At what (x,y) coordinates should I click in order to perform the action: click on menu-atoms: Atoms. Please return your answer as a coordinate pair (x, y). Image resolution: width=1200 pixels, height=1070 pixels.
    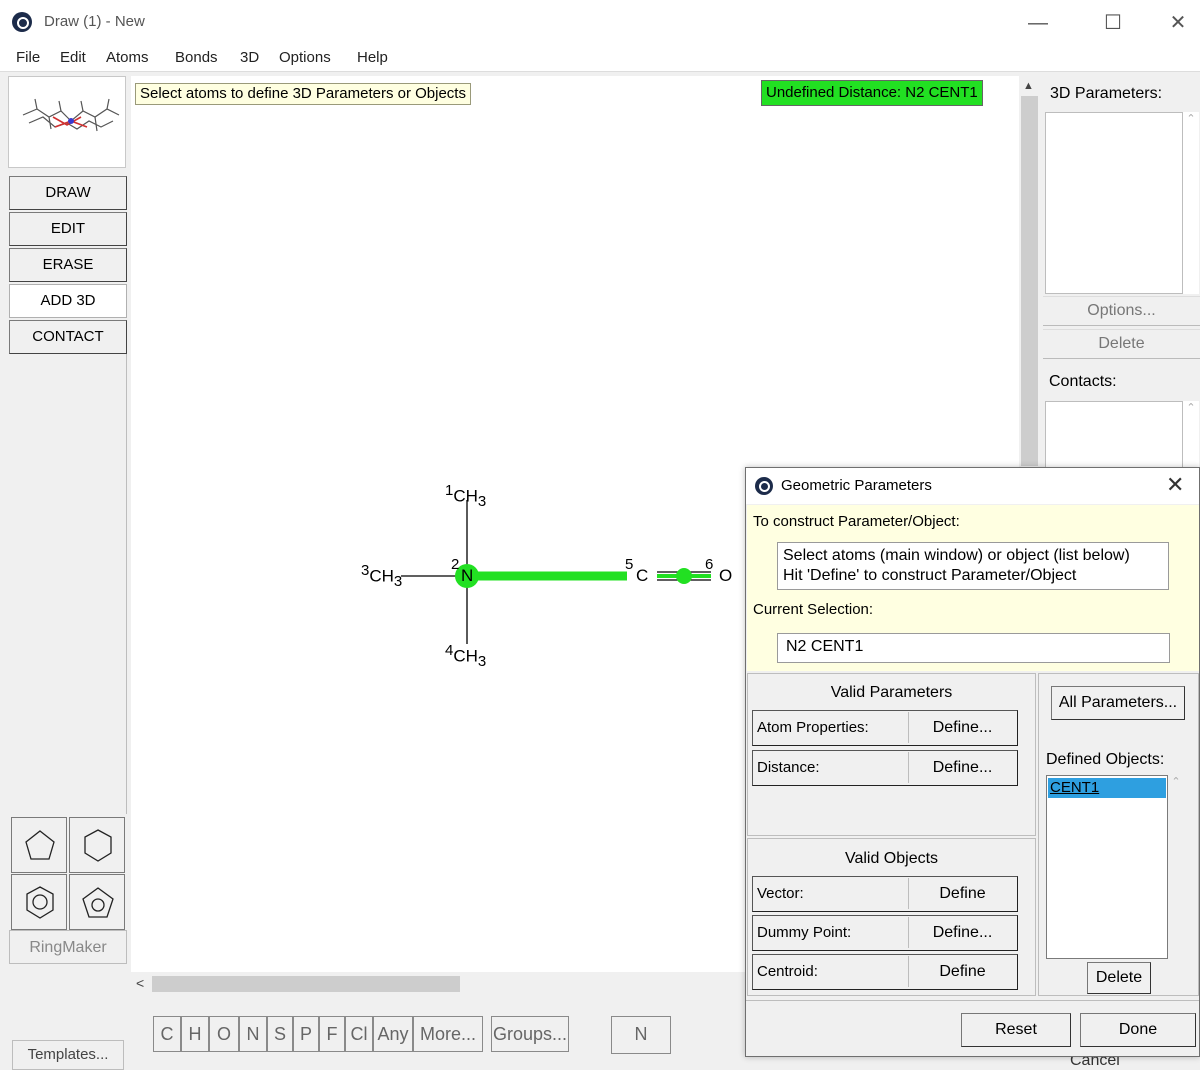
    Looking at the image, I should click on (127, 57).